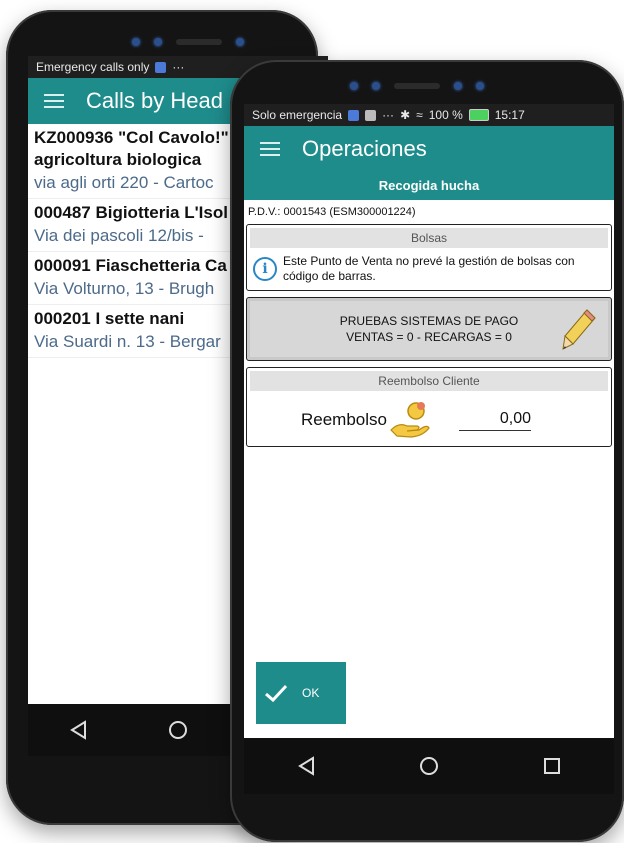 The height and width of the screenshot is (843, 624). What do you see at coordinates (419, 115) in the screenshot?
I see `wifi-icon: ≈` at bounding box center [419, 115].